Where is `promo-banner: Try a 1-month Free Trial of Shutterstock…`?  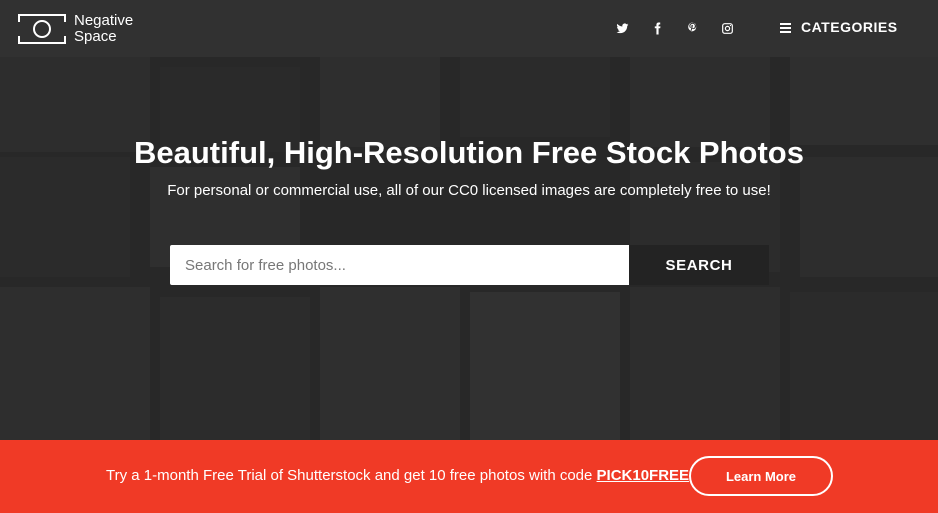
promo-banner: Try a 1-month Free Trial of Shutterstock… is located at coordinates (469, 476).